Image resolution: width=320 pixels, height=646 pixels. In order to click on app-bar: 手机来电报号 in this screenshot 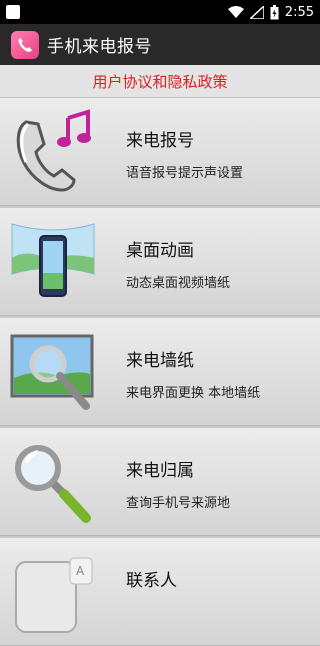, I will do `click(160, 44)`.